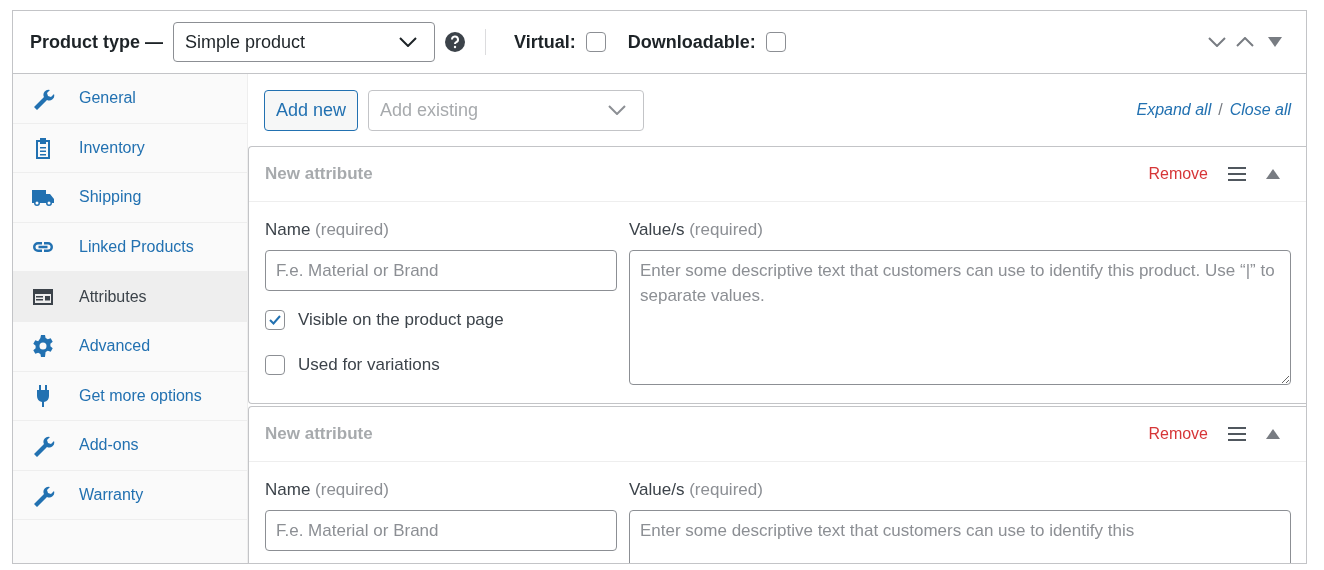 The width and height of the screenshot is (1324, 570). What do you see at coordinates (401, 319) in the screenshot?
I see `checkbox-label: Visible on the product page` at bounding box center [401, 319].